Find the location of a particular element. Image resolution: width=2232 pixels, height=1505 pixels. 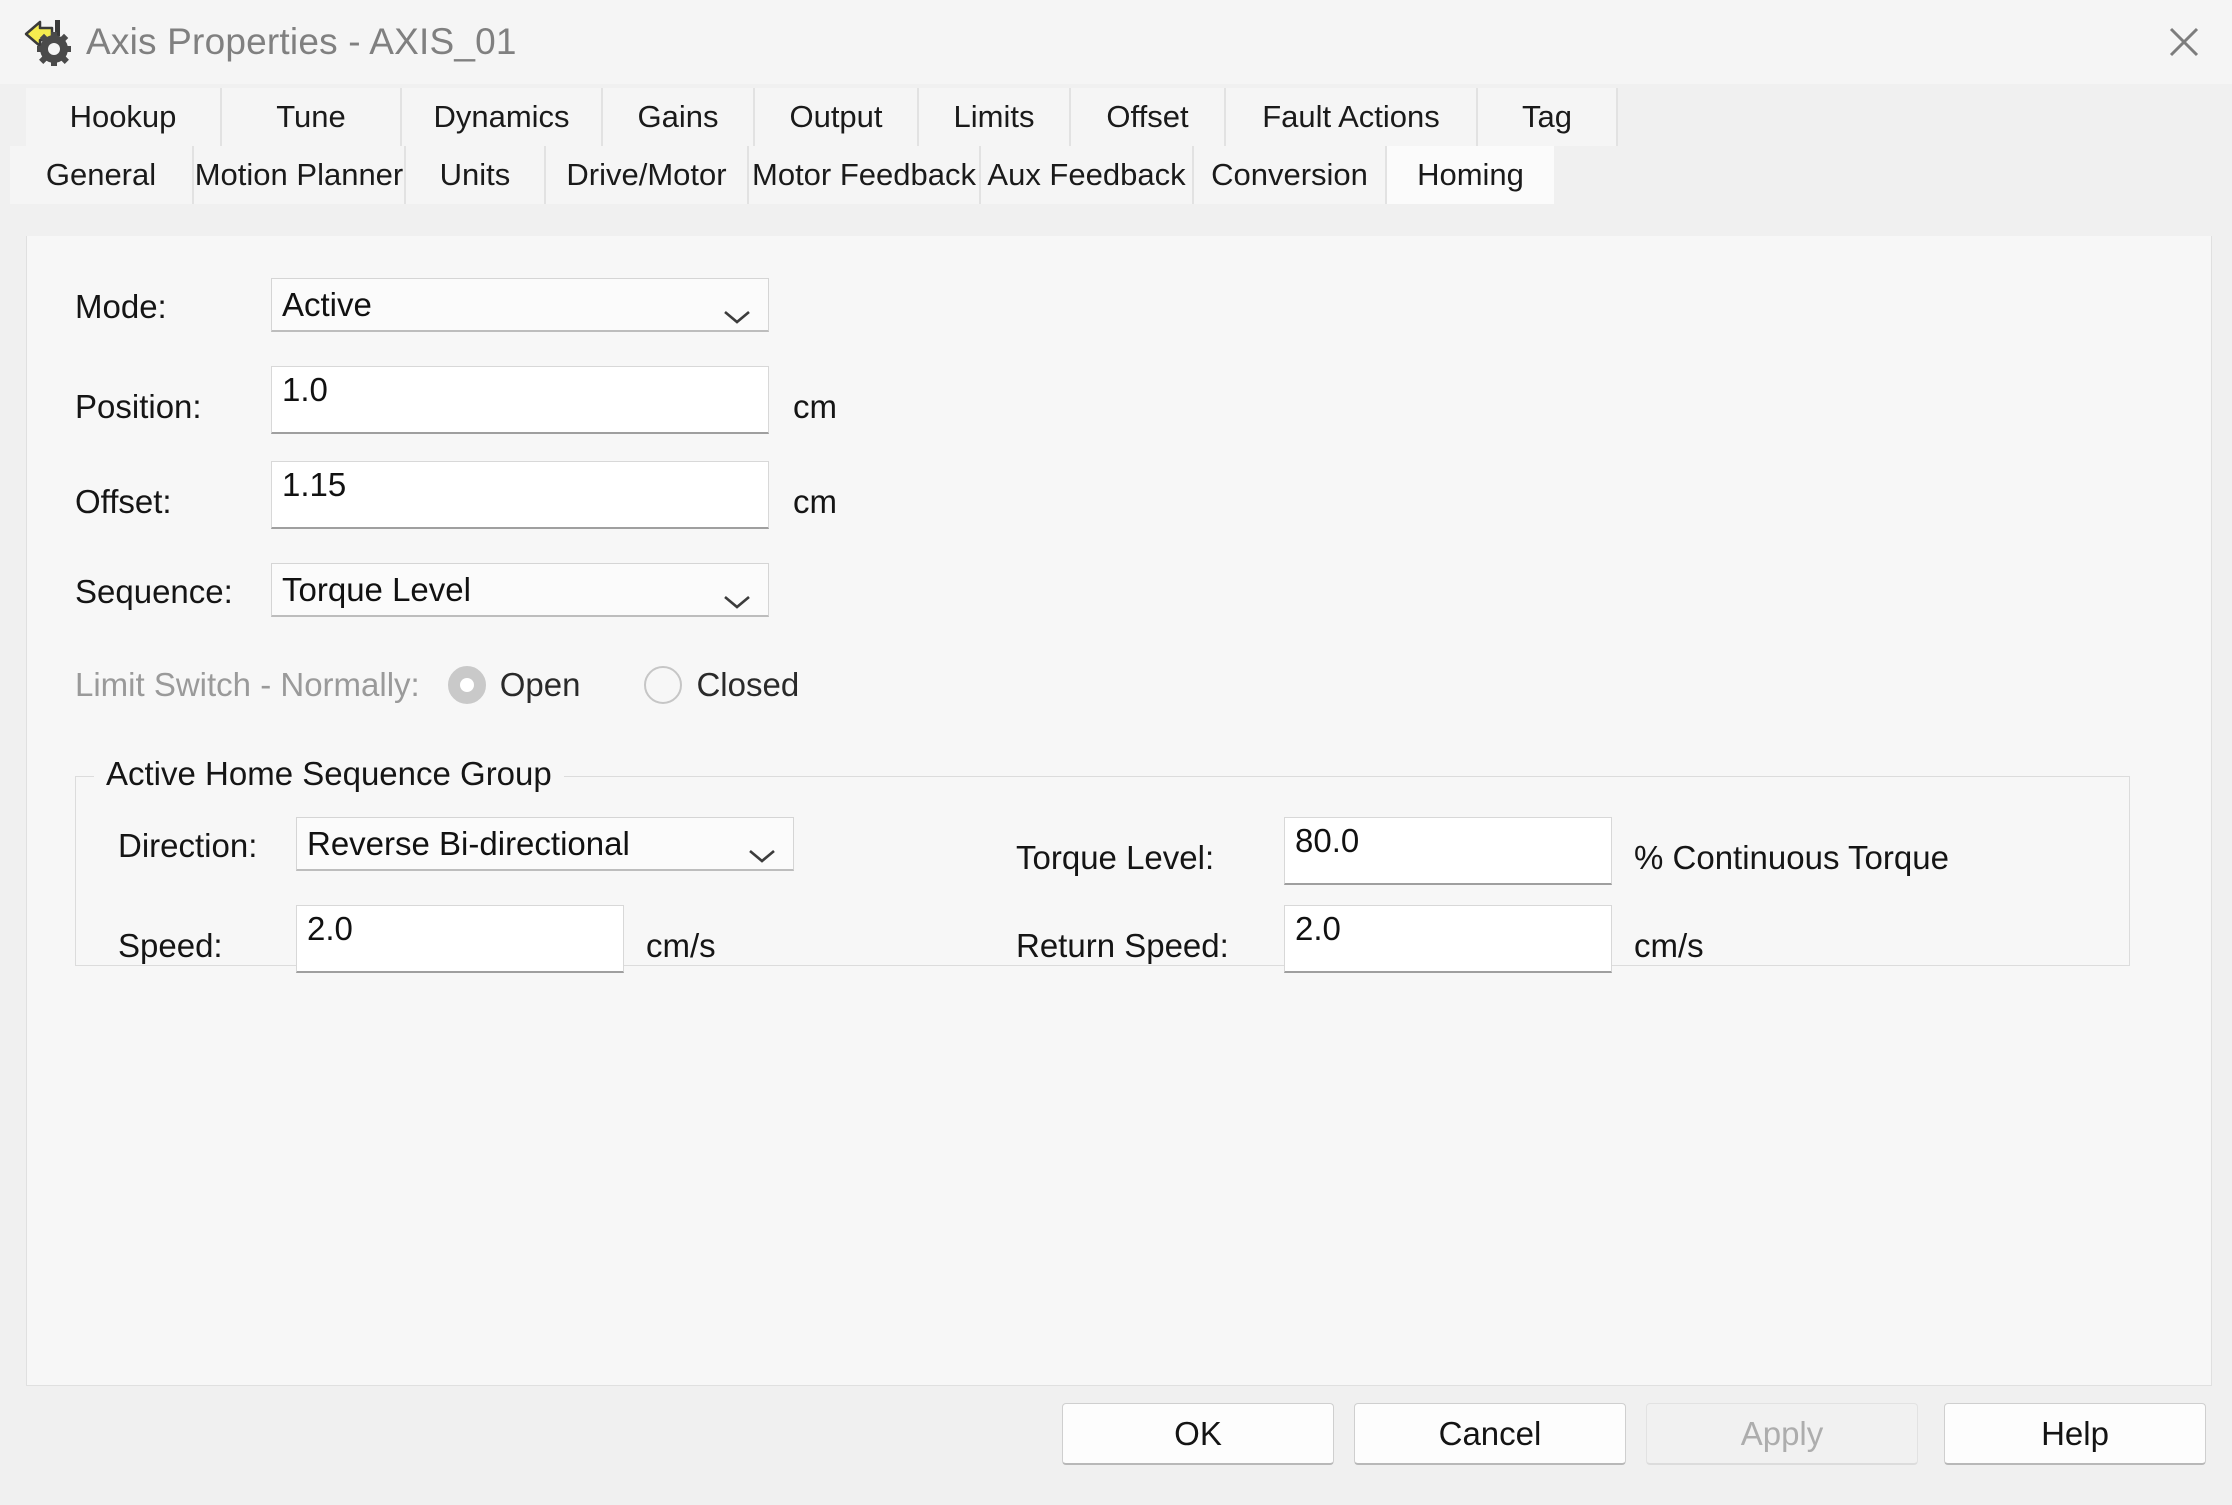

direction-row: Direction: Reverse Bi-directional is located at coordinates (456, 844).